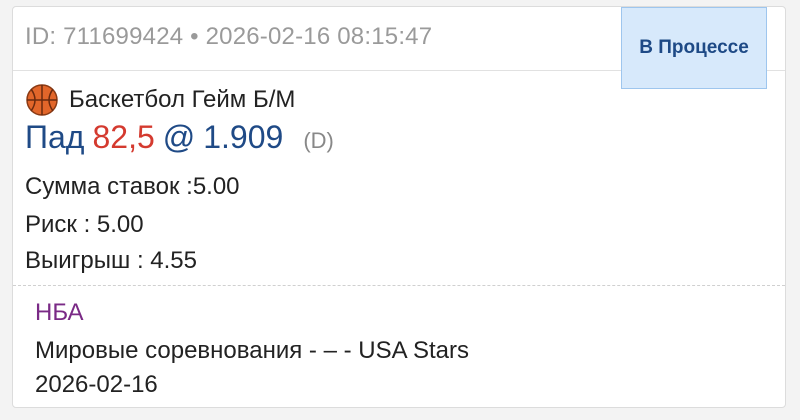 The height and width of the screenshot is (420, 800). I want to click on pick-at-symbol: @, so click(179, 137).